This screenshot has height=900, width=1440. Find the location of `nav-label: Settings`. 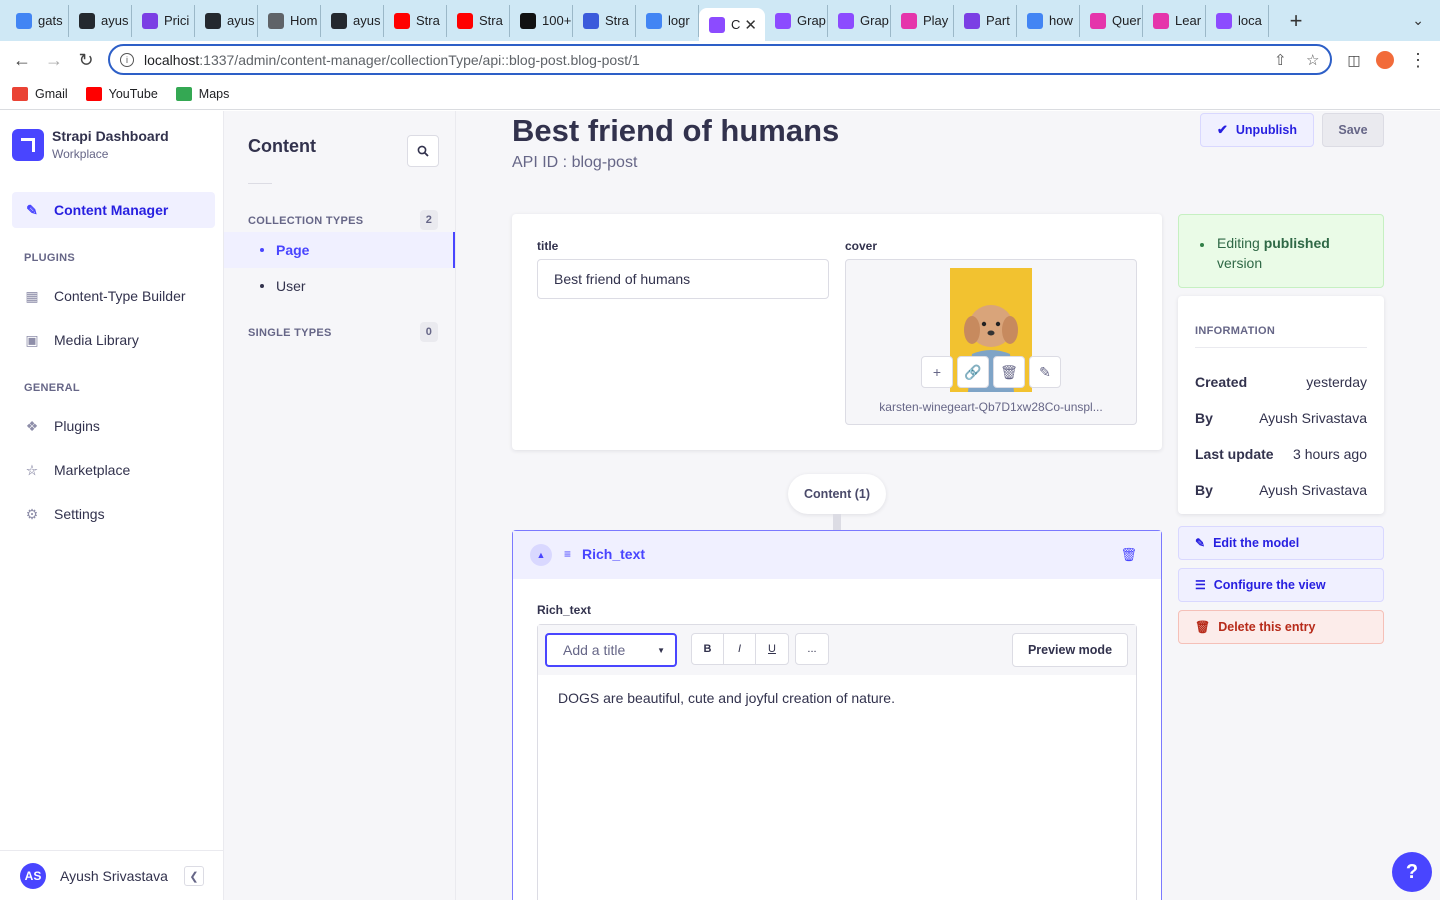

nav-label: Settings is located at coordinates (79, 514).